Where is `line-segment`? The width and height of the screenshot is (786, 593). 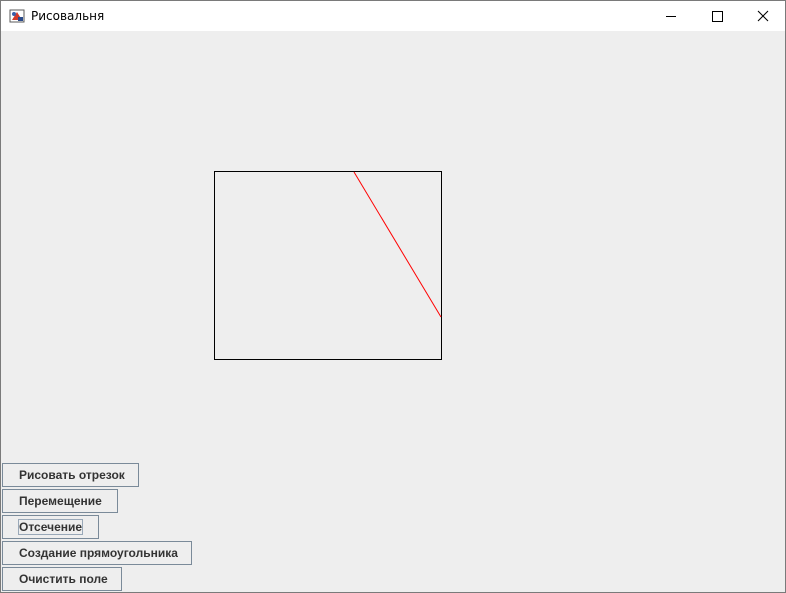 line-segment is located at coordinates (397, 244).